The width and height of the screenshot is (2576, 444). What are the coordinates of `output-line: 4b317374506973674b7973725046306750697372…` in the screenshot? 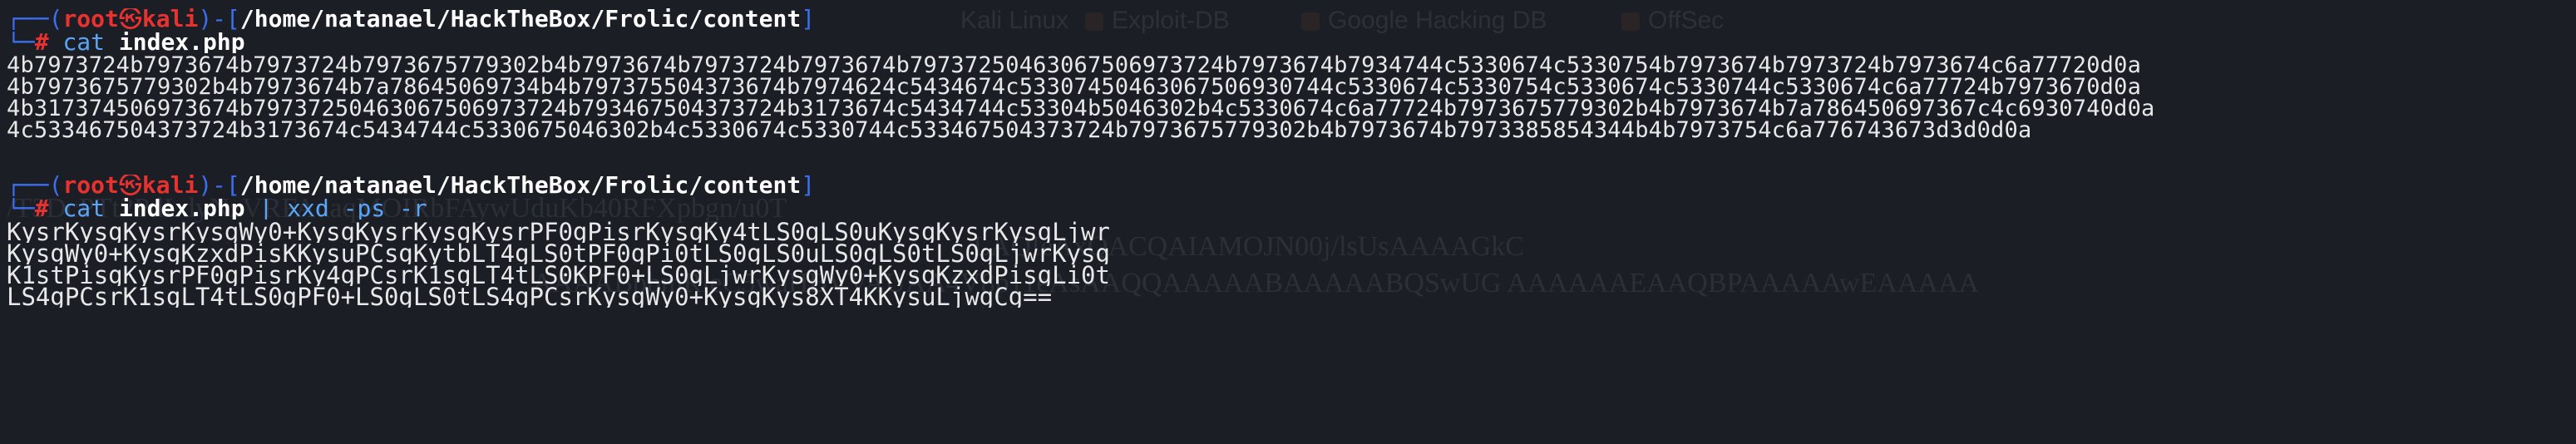 It's located at (1081, 109).